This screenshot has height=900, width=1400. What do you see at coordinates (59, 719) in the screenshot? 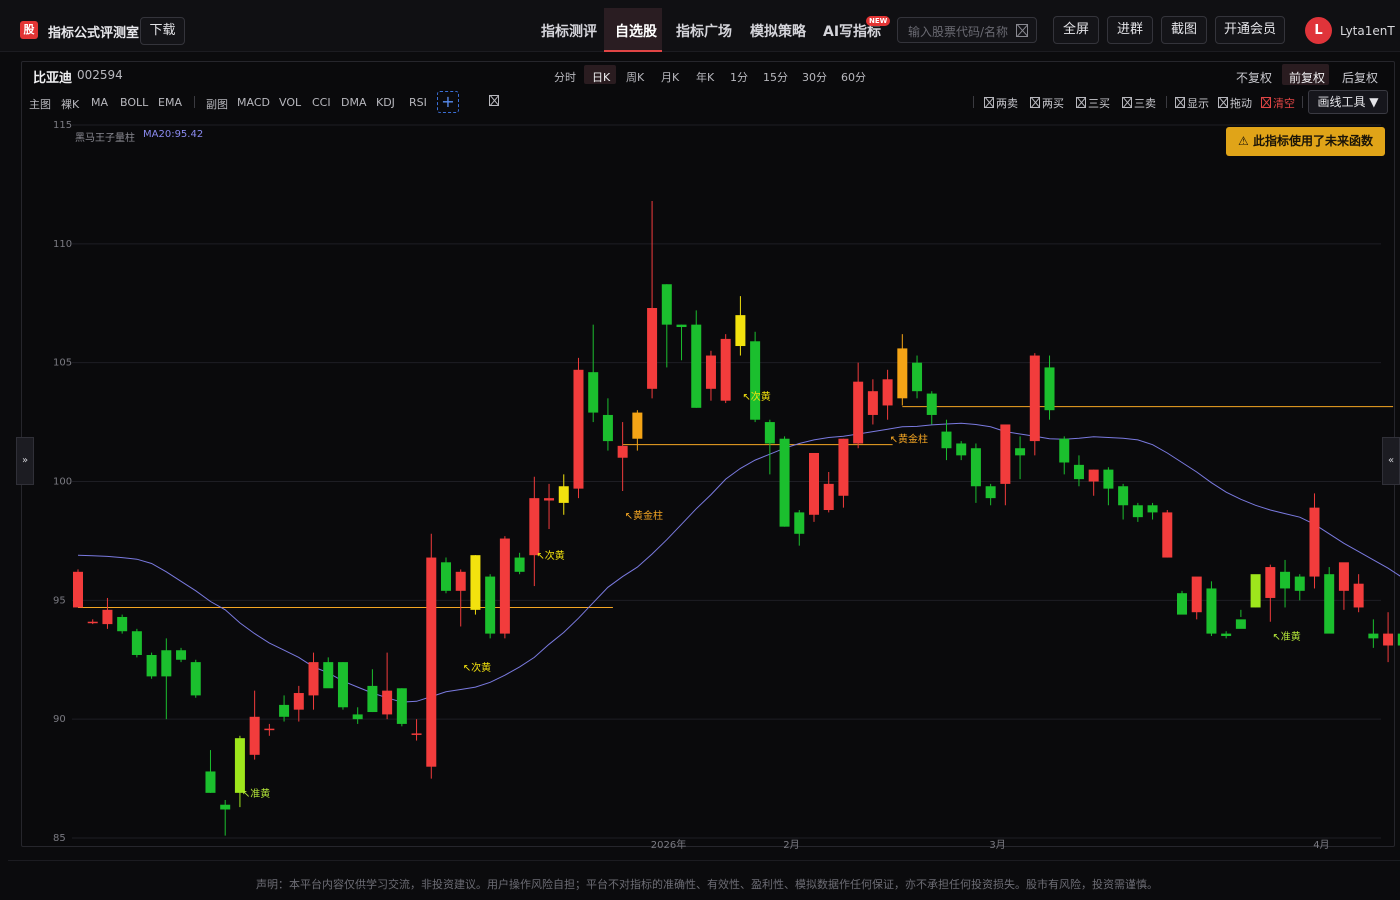
I see `y-tick-label: 90` at bounding box center [59, 719].